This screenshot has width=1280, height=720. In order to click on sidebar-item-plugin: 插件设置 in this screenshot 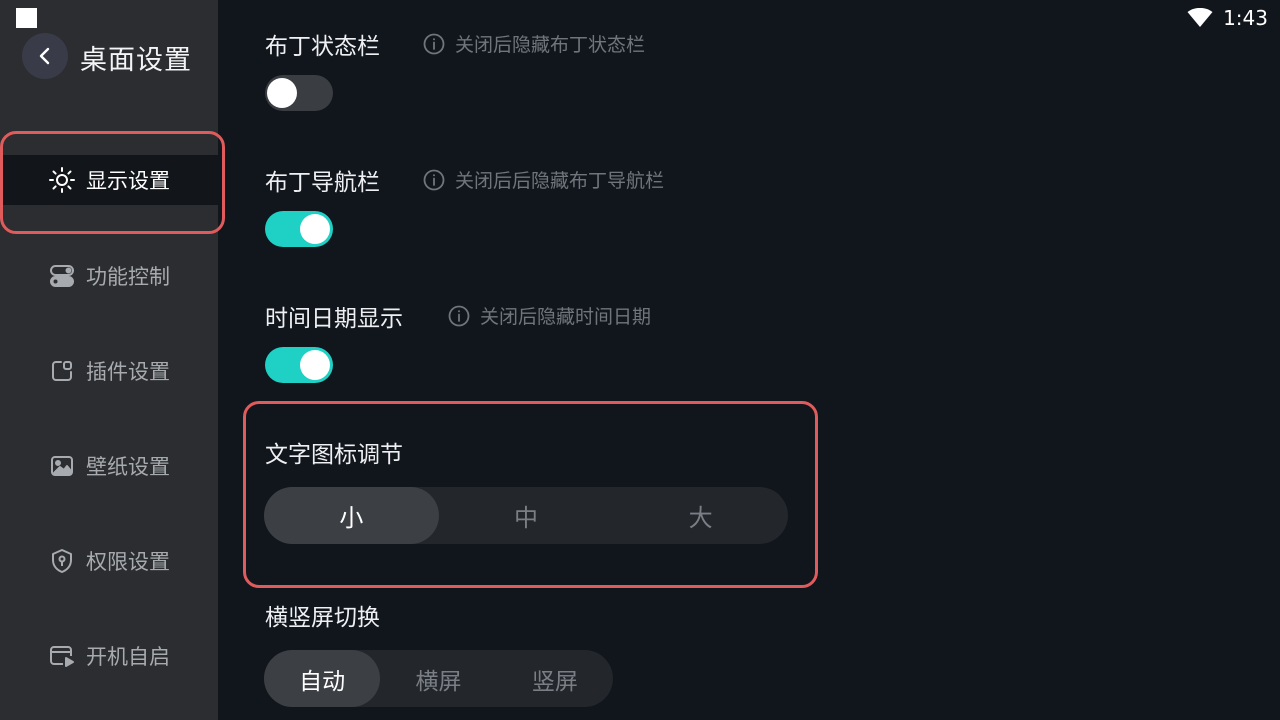, I will do `click(109, 371)`.